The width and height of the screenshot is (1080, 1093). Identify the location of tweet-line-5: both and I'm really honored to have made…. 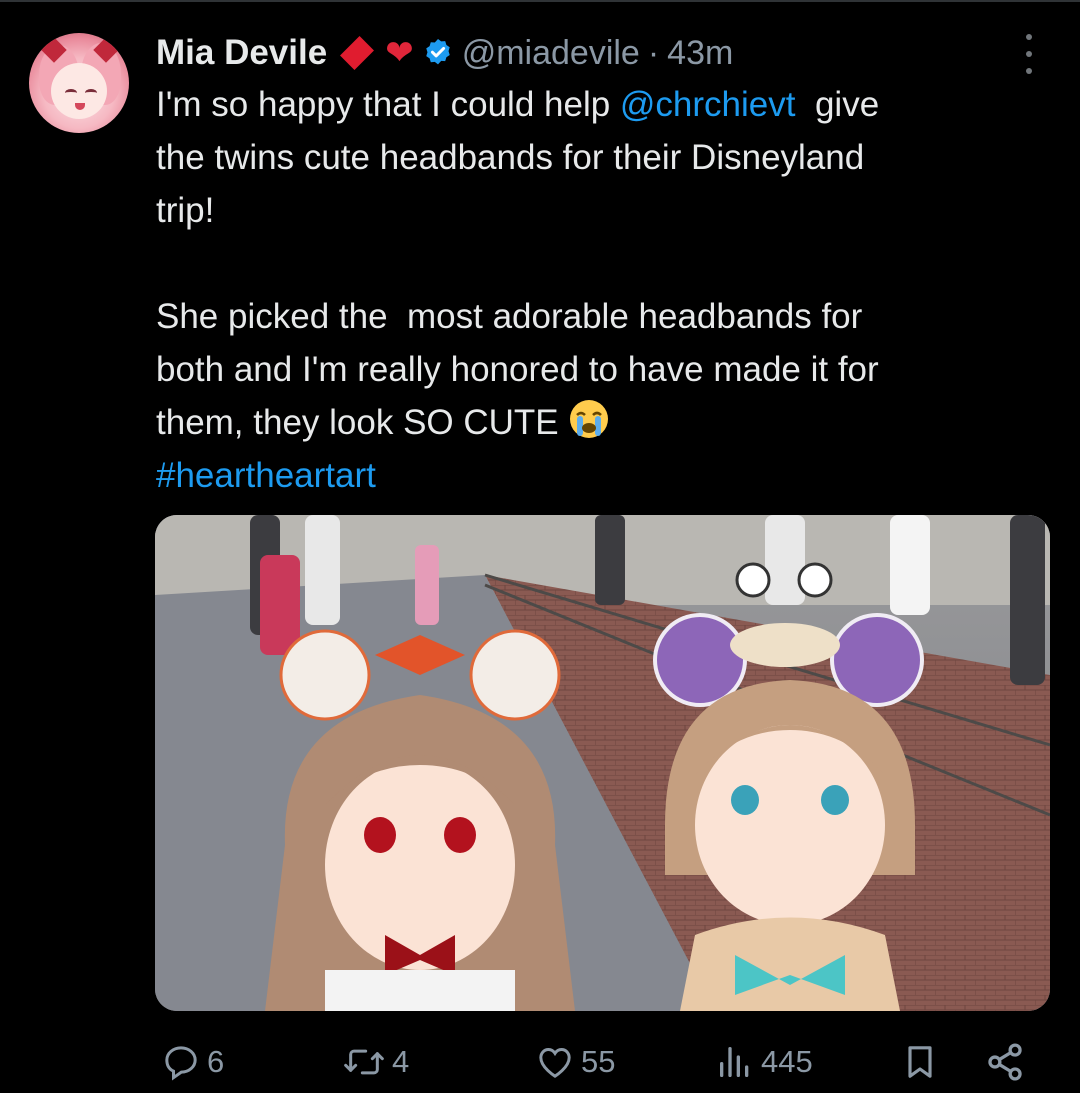
(517, 369).